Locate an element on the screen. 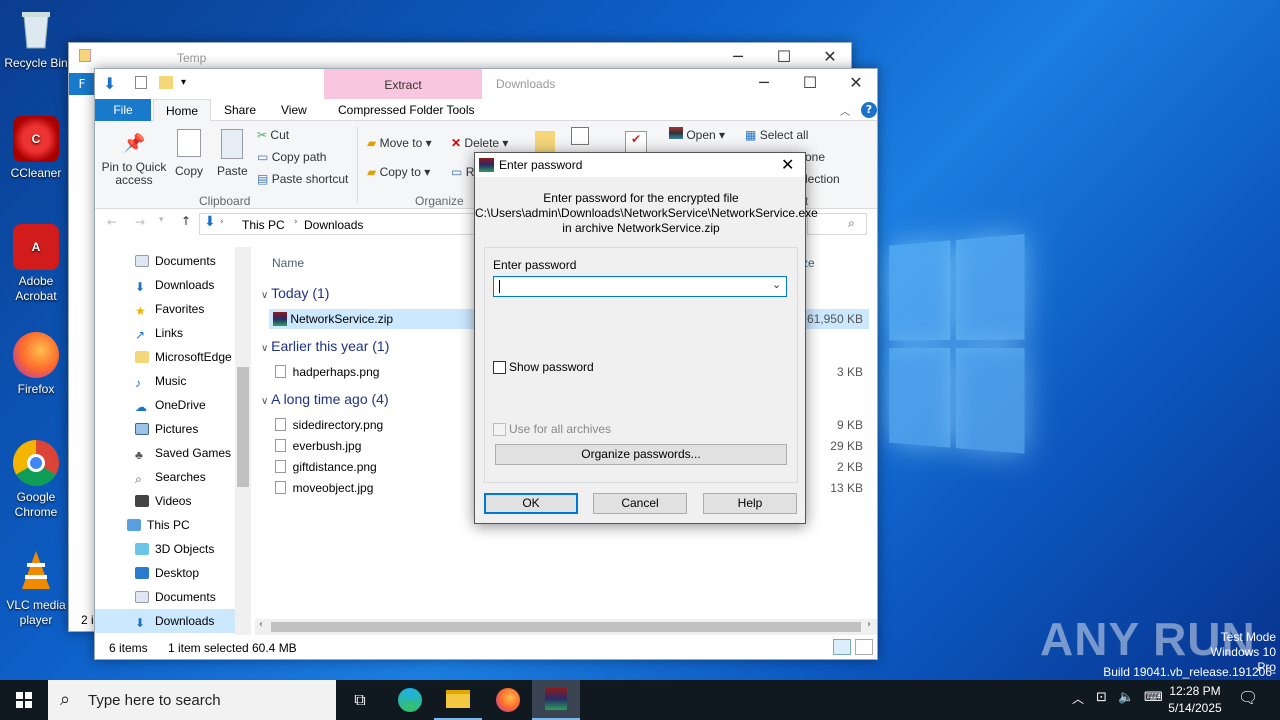  open-button: Open ▾ is located at coordinates (697, 135).